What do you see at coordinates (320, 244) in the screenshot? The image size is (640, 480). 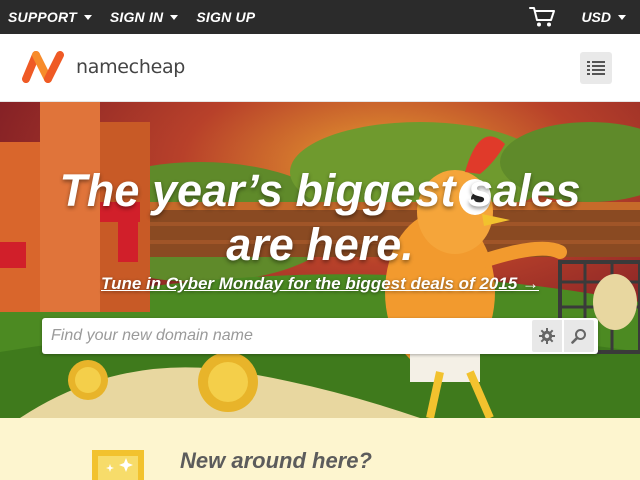 I see `headline-line-2: are here.` at bounding box center [320, 244].